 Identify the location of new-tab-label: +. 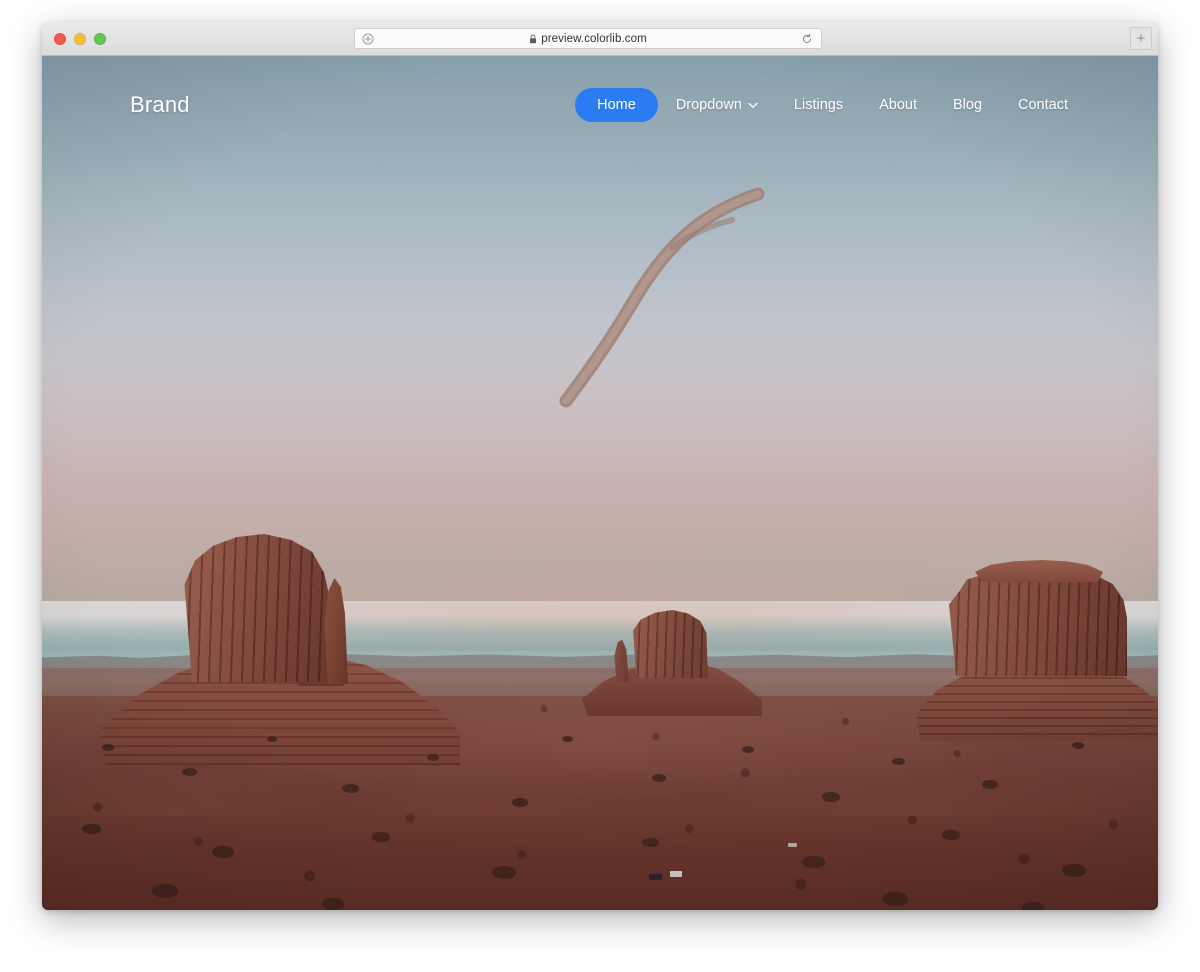
(1141, 38).